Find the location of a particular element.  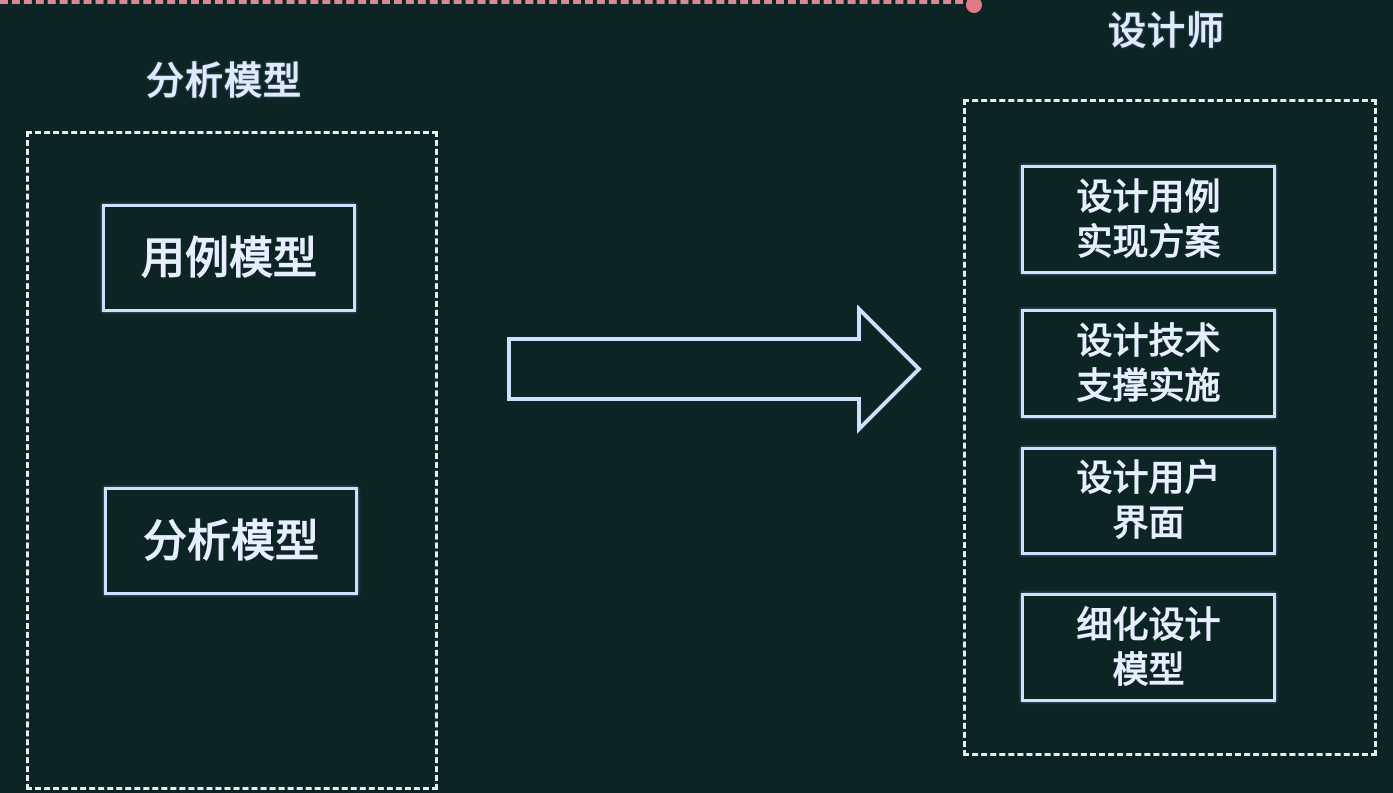

design-ui-box: 设计用户 界面 is located at coordinates (1148, 501).